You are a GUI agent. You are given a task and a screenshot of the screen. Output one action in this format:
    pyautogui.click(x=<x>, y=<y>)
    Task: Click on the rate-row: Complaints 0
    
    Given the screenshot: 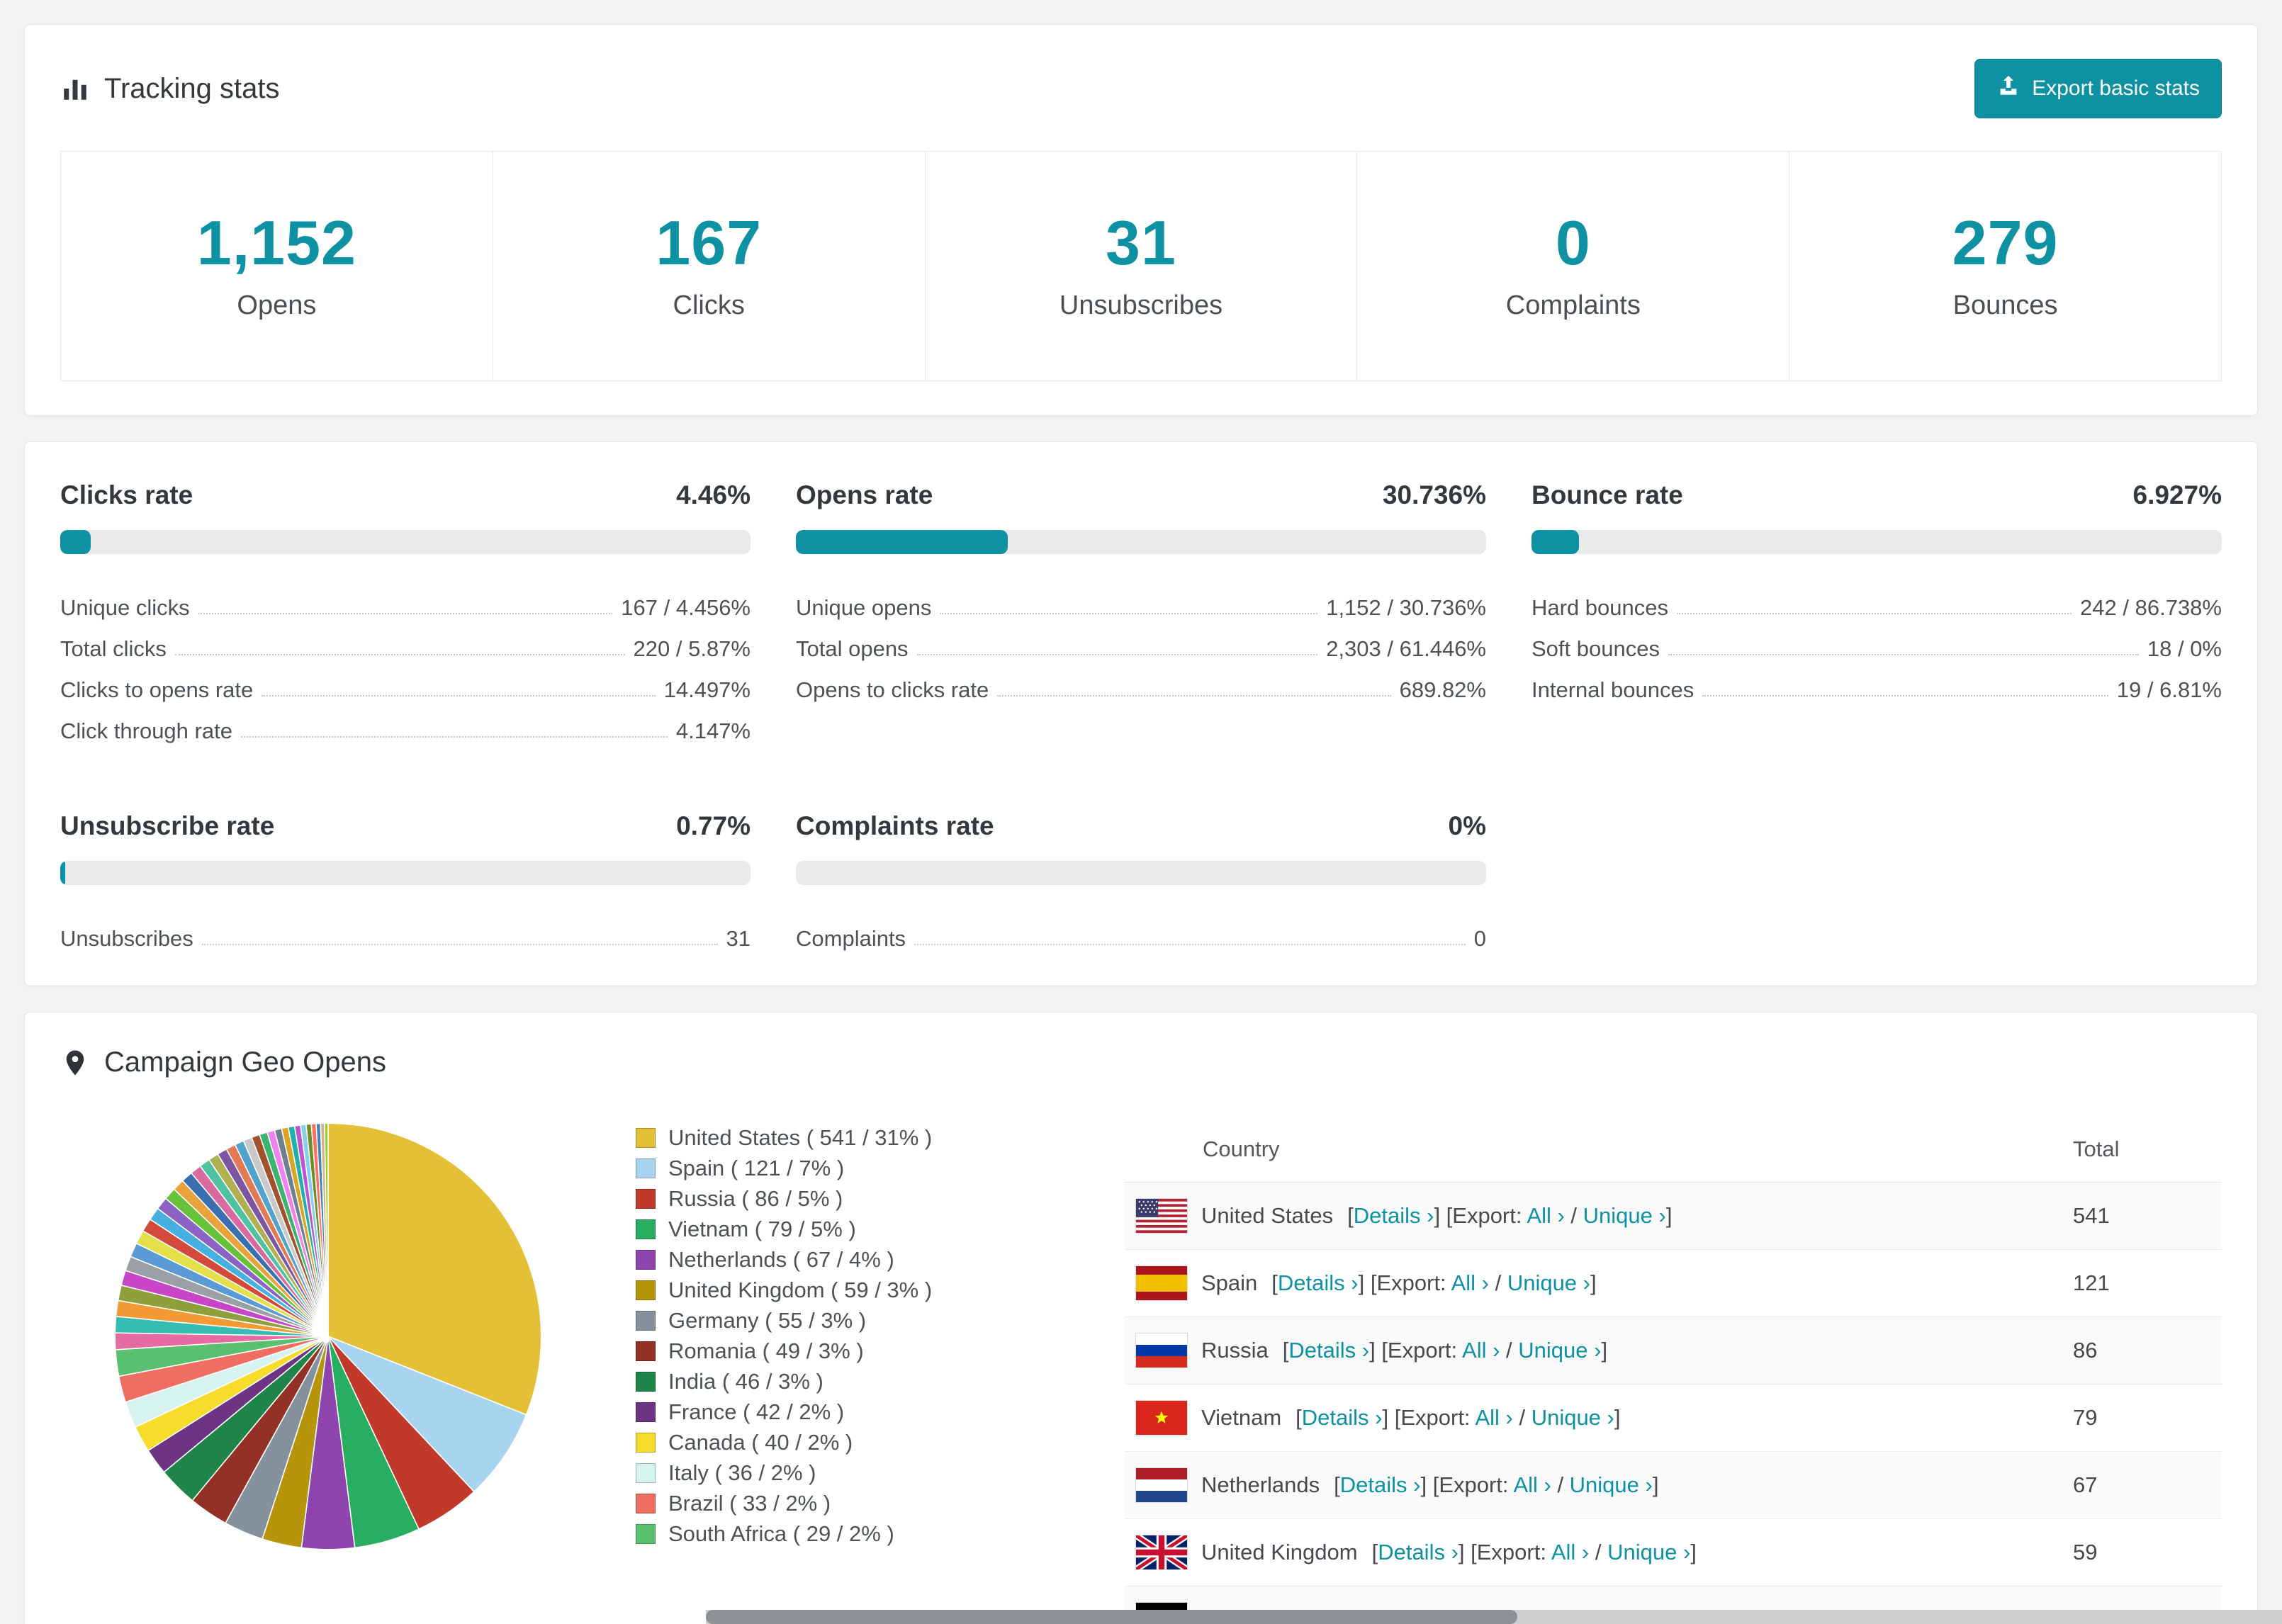 What is the action you would take?
    pyautogui.click(x=1141, y=931)
    